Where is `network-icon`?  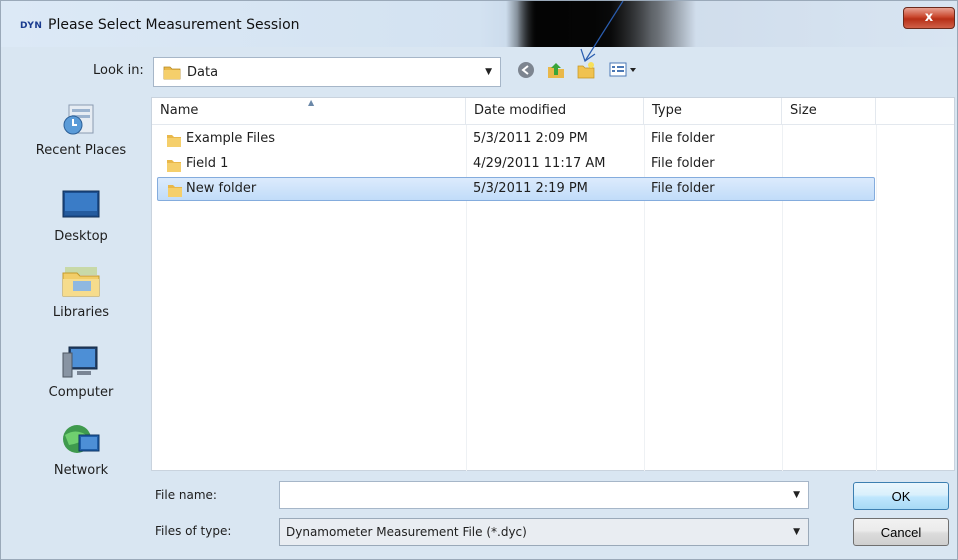
network-icon is located at coordinates (81, 440).